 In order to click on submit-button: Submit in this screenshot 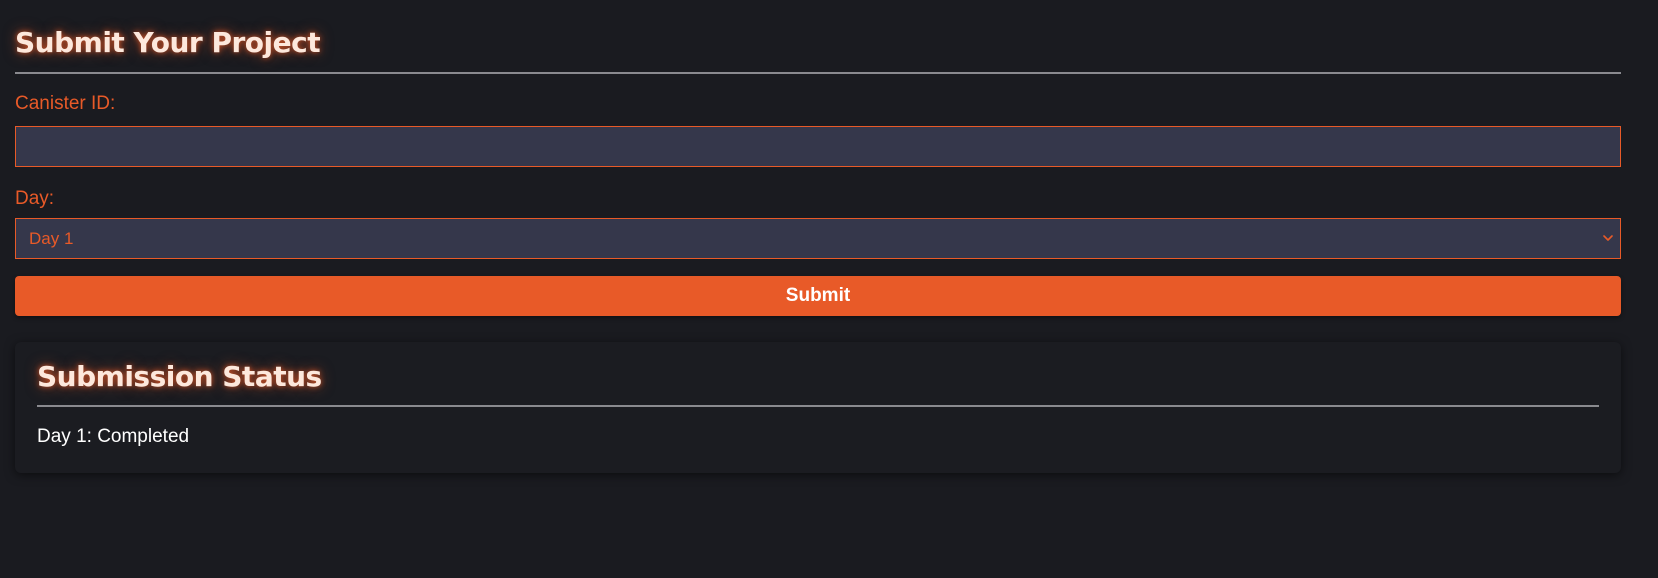, I will do `click(818, 296)`.